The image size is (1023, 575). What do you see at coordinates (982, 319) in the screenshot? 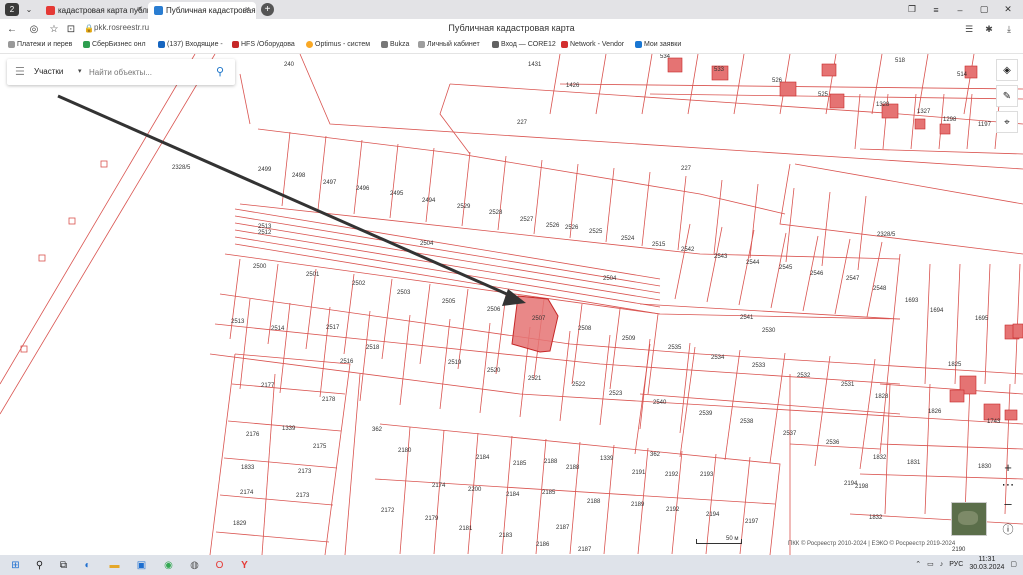
I see `parcel-label: 1695` at bounding box center [982, 319].